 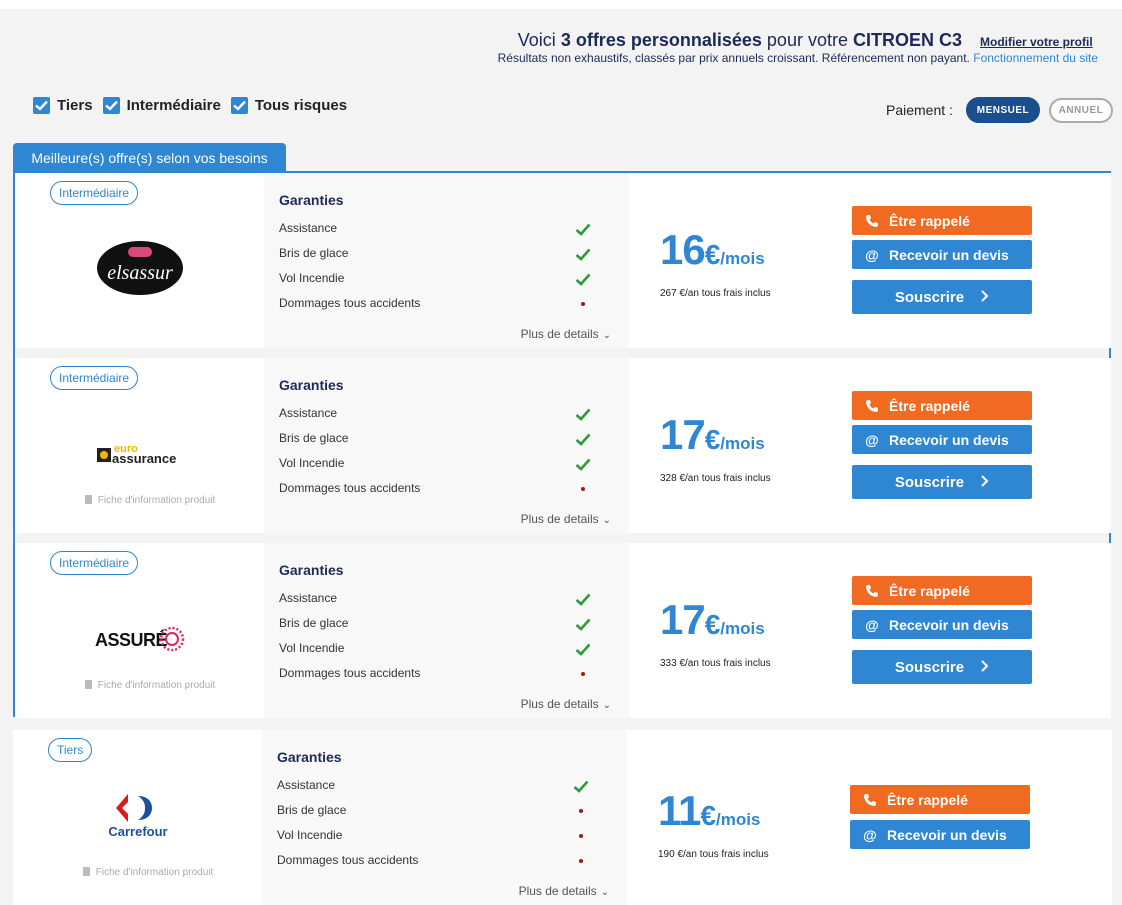 I want to click on svg-text: elsassur, so click(x=140, y=273).